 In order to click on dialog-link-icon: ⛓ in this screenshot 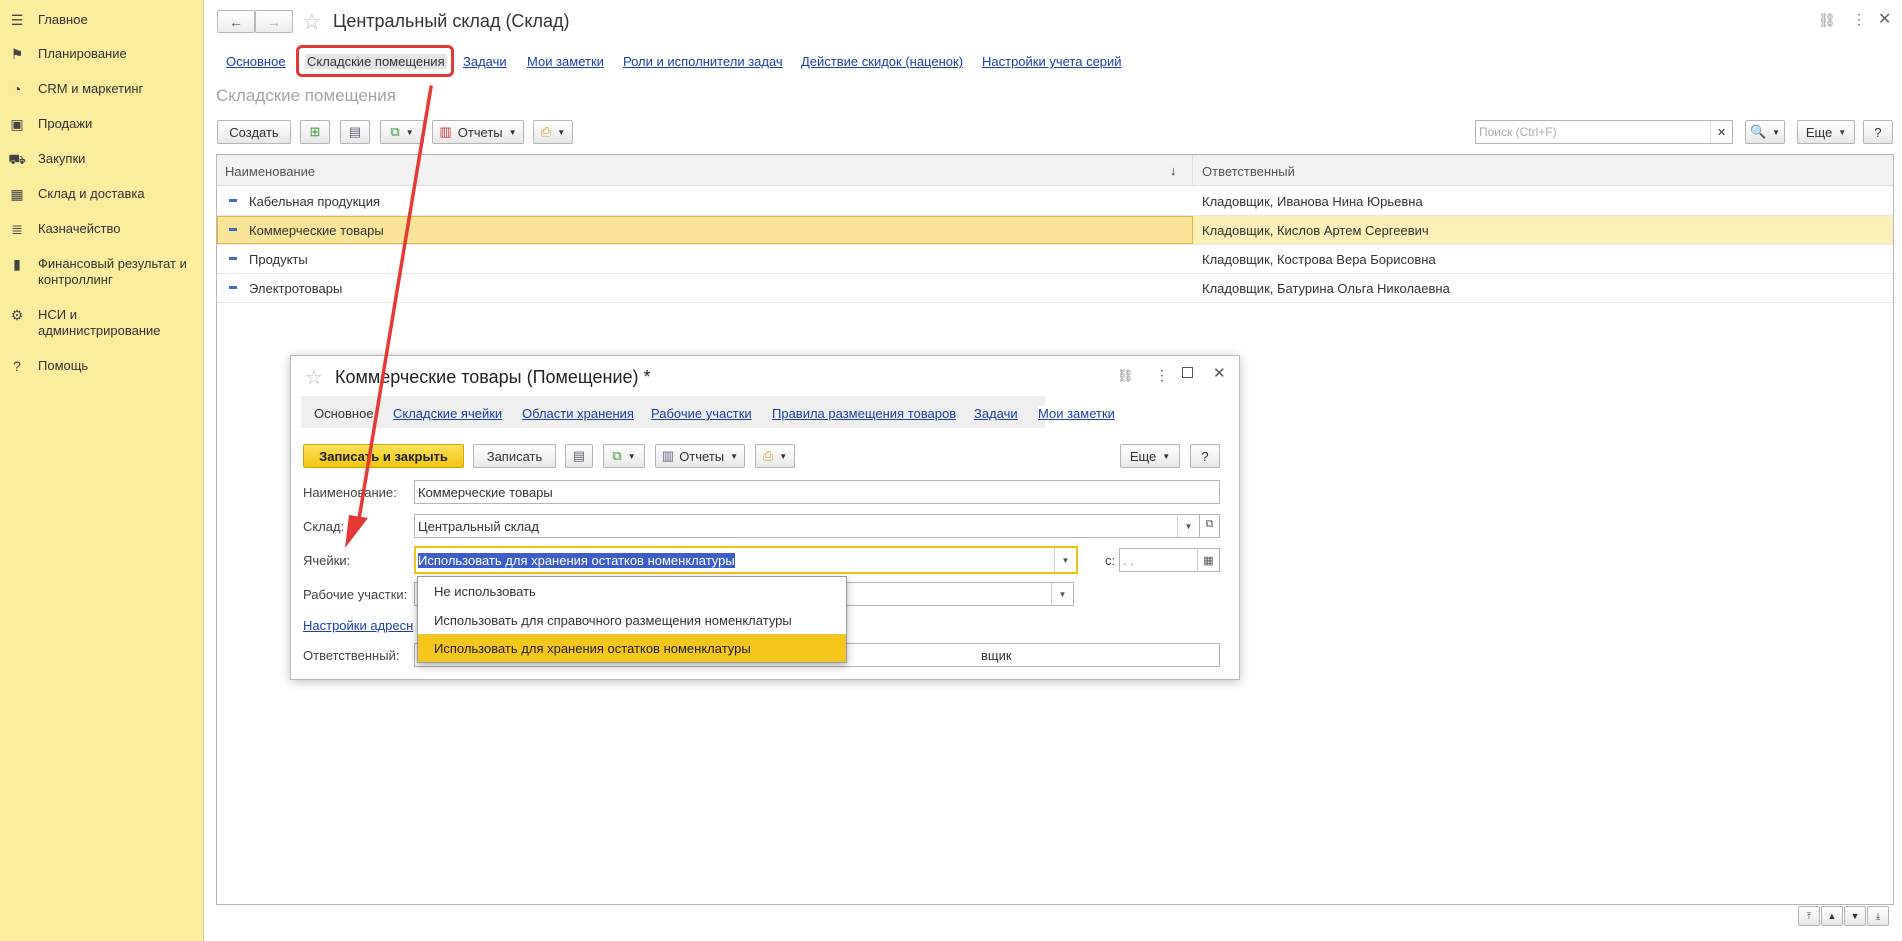, I will do `click(1125, 376)`.